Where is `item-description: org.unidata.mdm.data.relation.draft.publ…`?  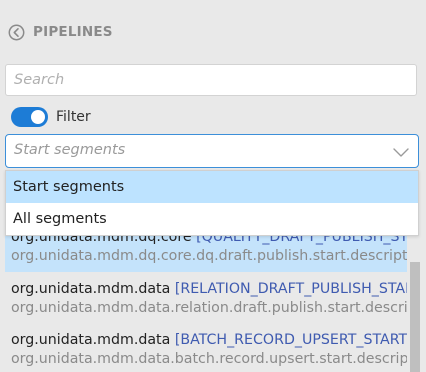
item-description: org.unidata.mdm.data.relation.draft.publ… is located at coordinates (209, 308).